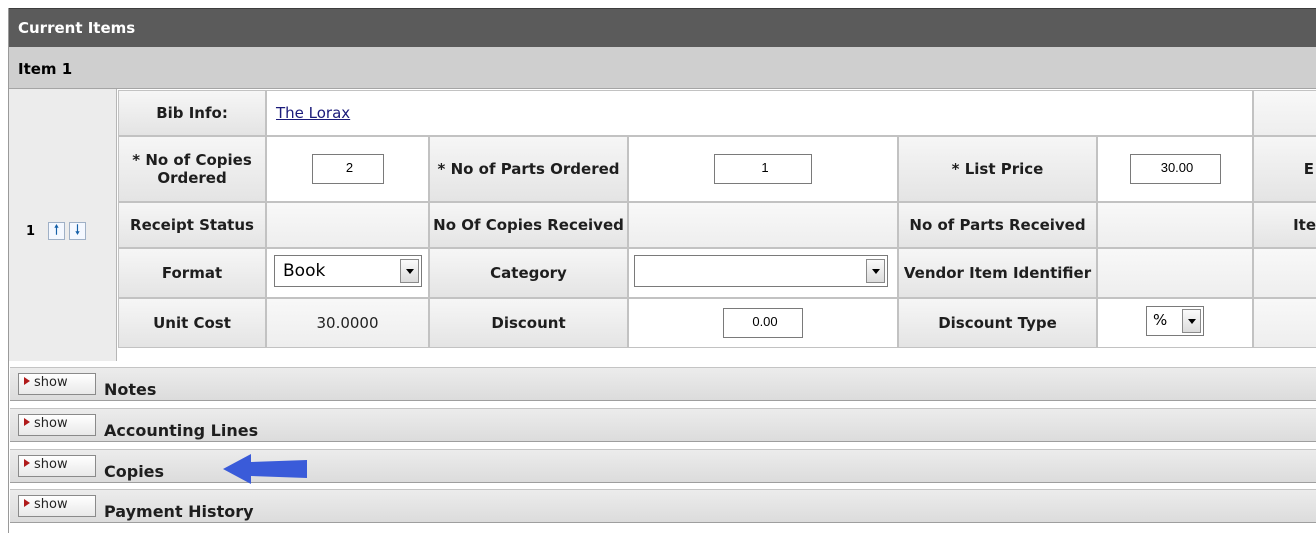  I want to click on item-number-column: 1 🠑 🠓, so click(63, 225).